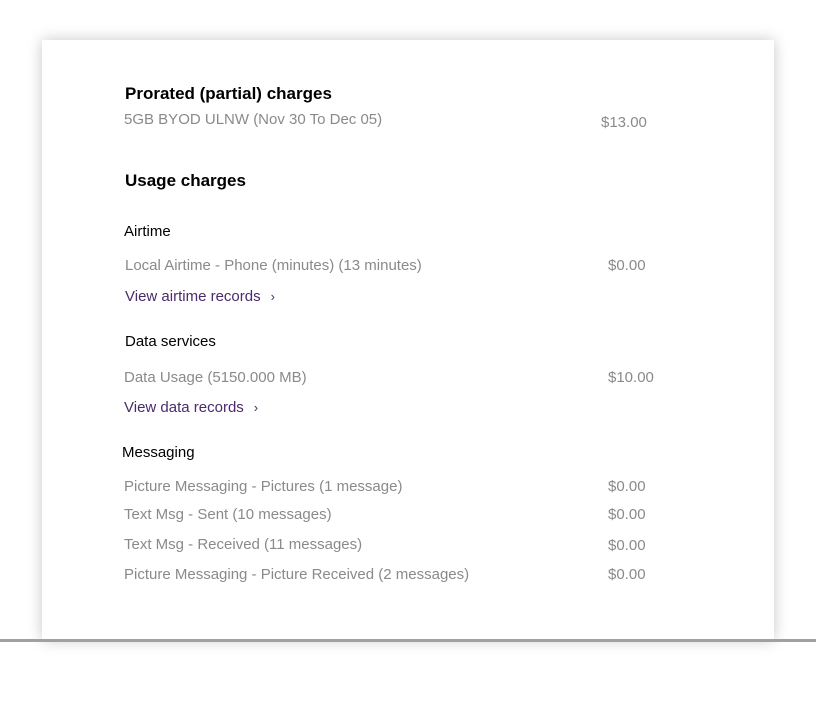 The image size is (816, 721). What do you see at coordinates (170, 341) in the screenshot?
I see `data-services-title: Data services` at bounding box center [170, 341].